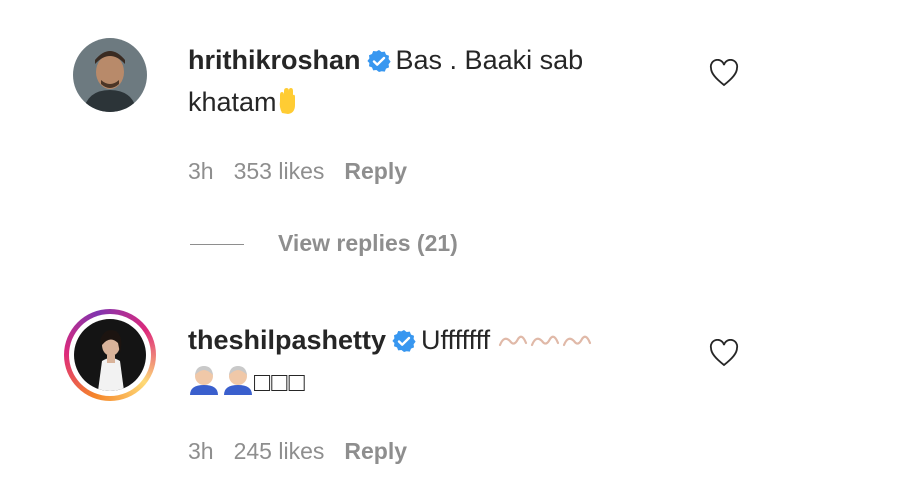 This screenshot has width=922, height=478. What do you see at coordinates (279, 451) in the screenshot?
I see `likes-count: 245 likes` at bounding box center [279, 451].